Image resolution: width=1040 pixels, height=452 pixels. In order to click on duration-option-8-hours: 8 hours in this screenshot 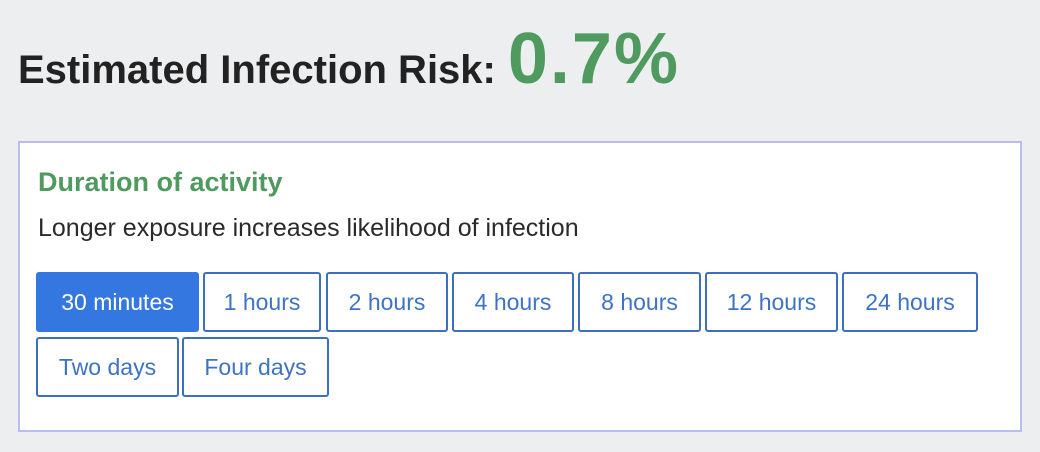, I will do `click(639, 302)`.